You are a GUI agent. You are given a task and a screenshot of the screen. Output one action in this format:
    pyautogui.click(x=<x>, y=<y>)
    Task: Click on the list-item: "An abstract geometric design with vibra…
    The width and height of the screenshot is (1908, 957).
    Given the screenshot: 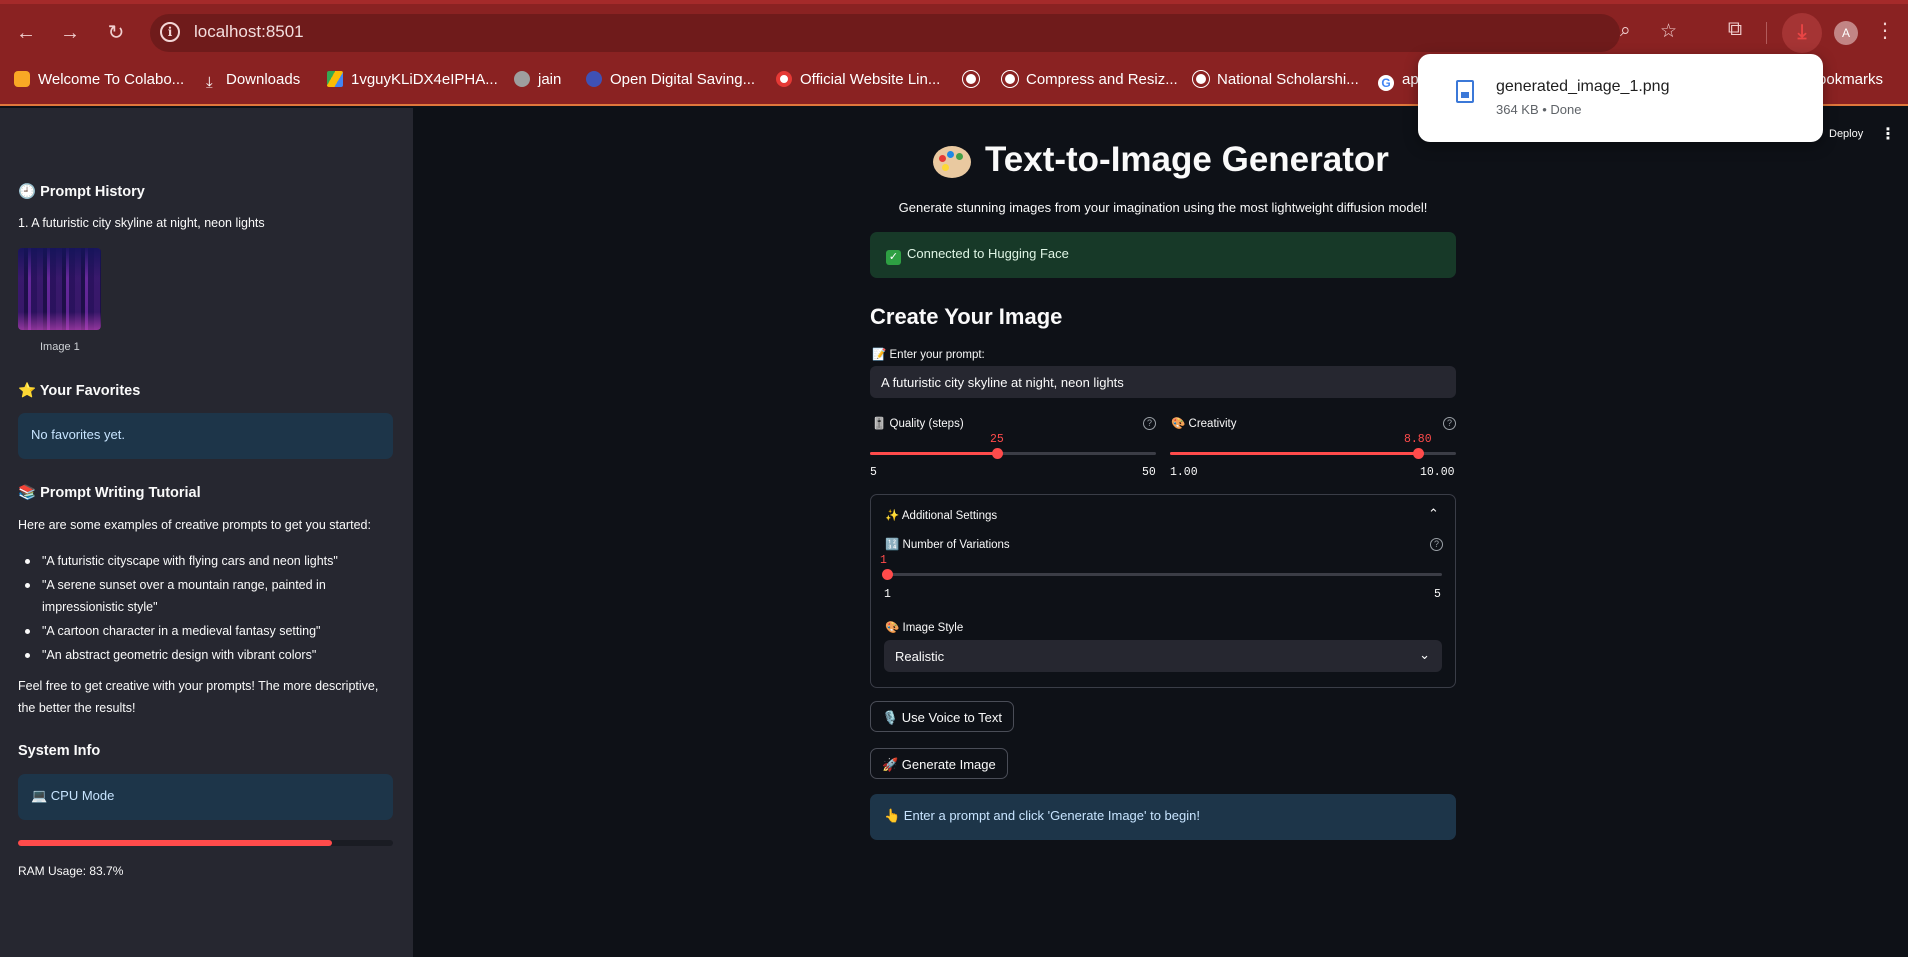 What is the action you would take?
    pyautogui.click(x=210, y=655)
    